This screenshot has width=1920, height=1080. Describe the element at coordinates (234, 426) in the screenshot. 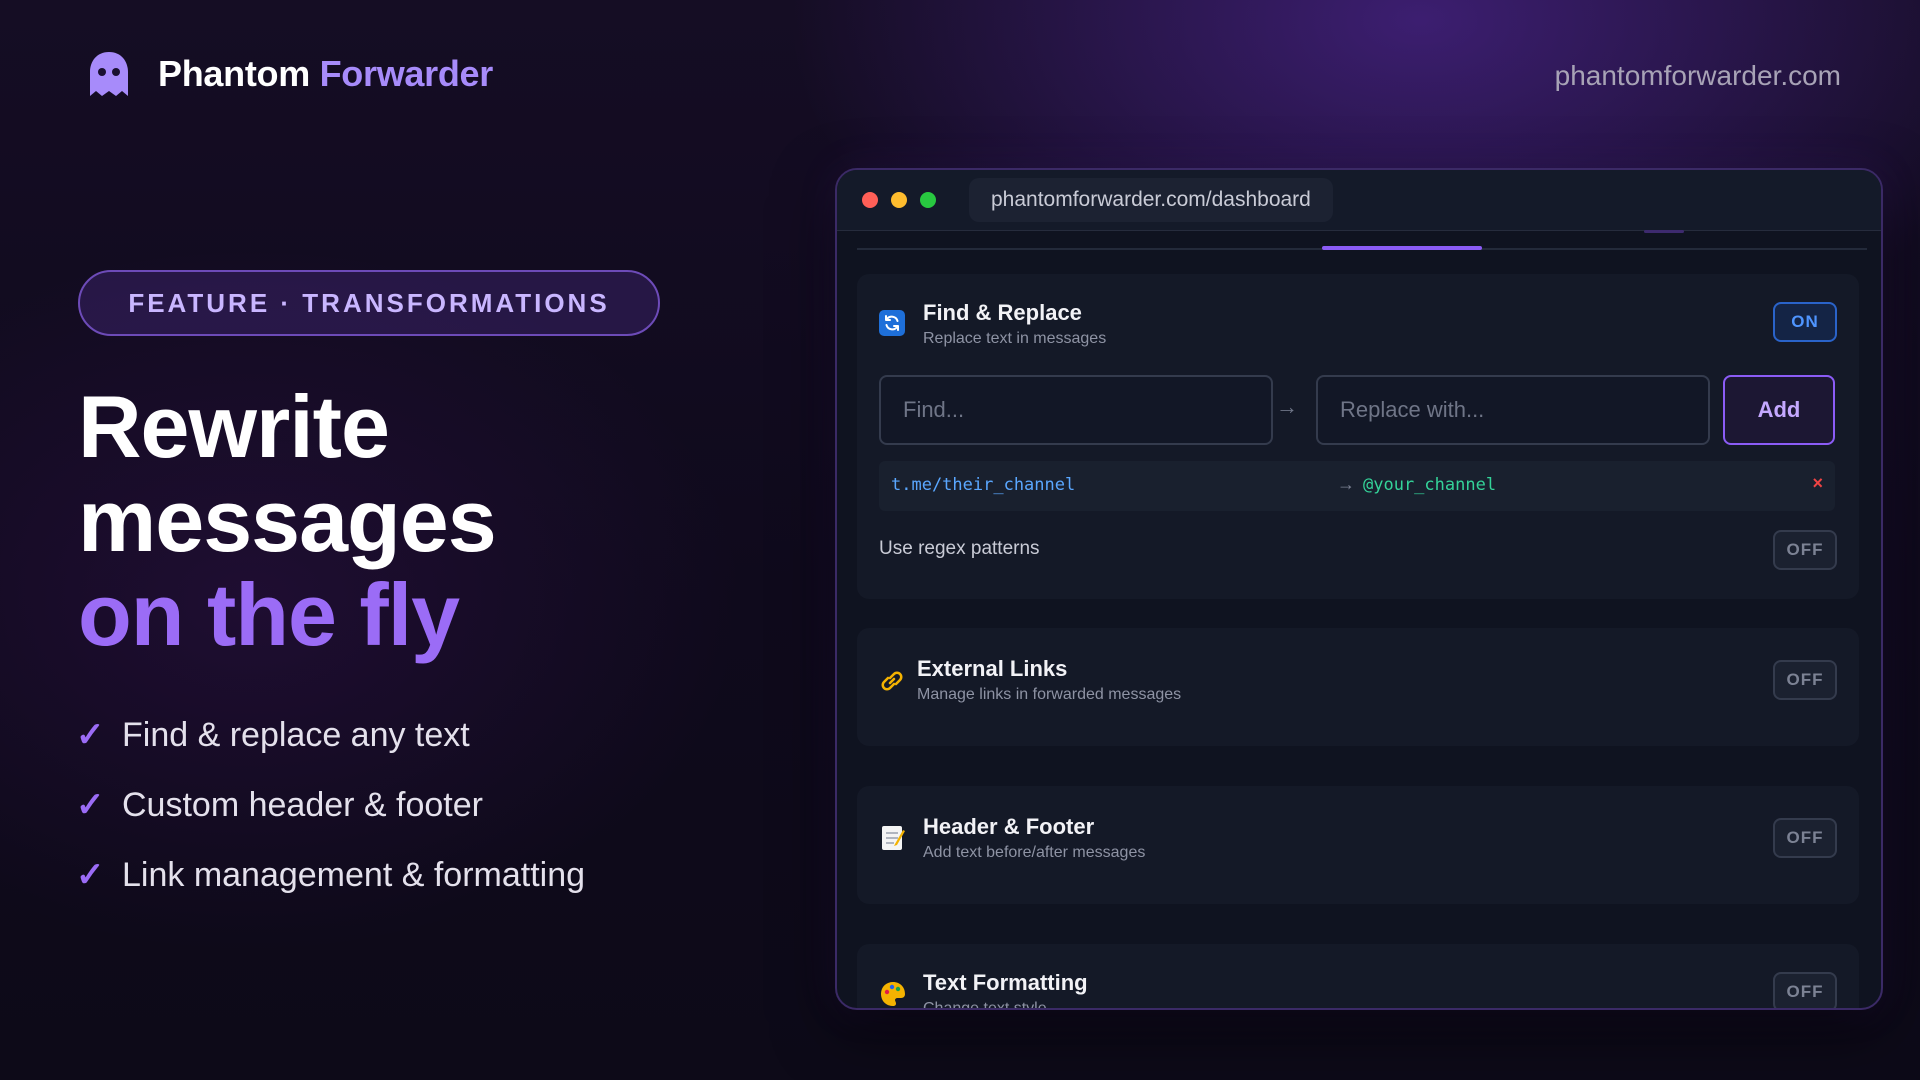

I see `headline-line-1: Rewrite` at that location.